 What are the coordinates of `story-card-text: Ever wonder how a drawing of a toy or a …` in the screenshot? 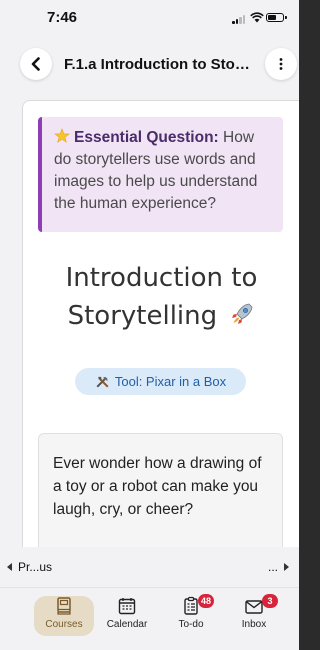 It's located at (157, 486).